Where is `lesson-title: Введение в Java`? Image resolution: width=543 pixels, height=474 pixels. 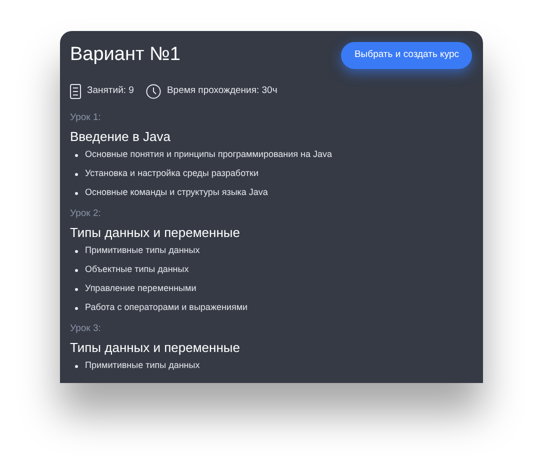
lesson-title: Введение в Java is located at coordinates (121, 136).